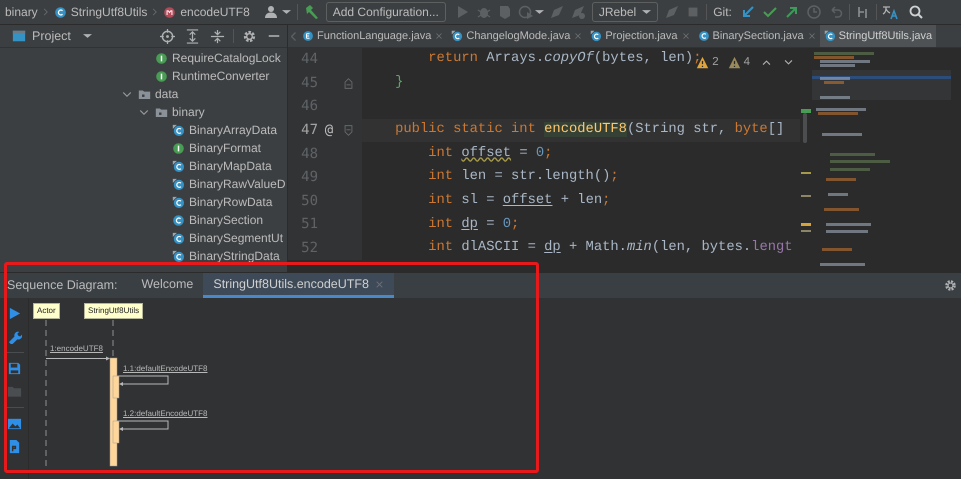  I want to click on tree-item: BinaryRawValueD, so click(237, 184).